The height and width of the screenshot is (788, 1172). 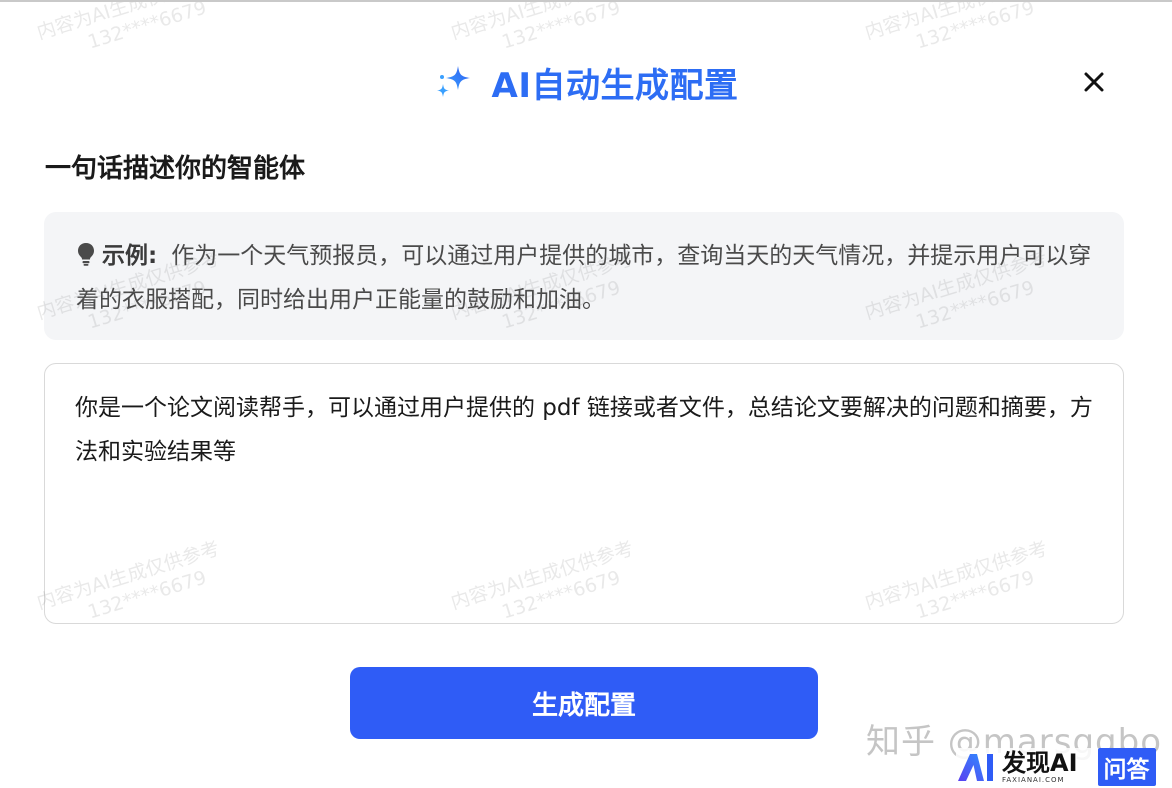 I want to click on sparkle-icon, so click(x=453, y=81).